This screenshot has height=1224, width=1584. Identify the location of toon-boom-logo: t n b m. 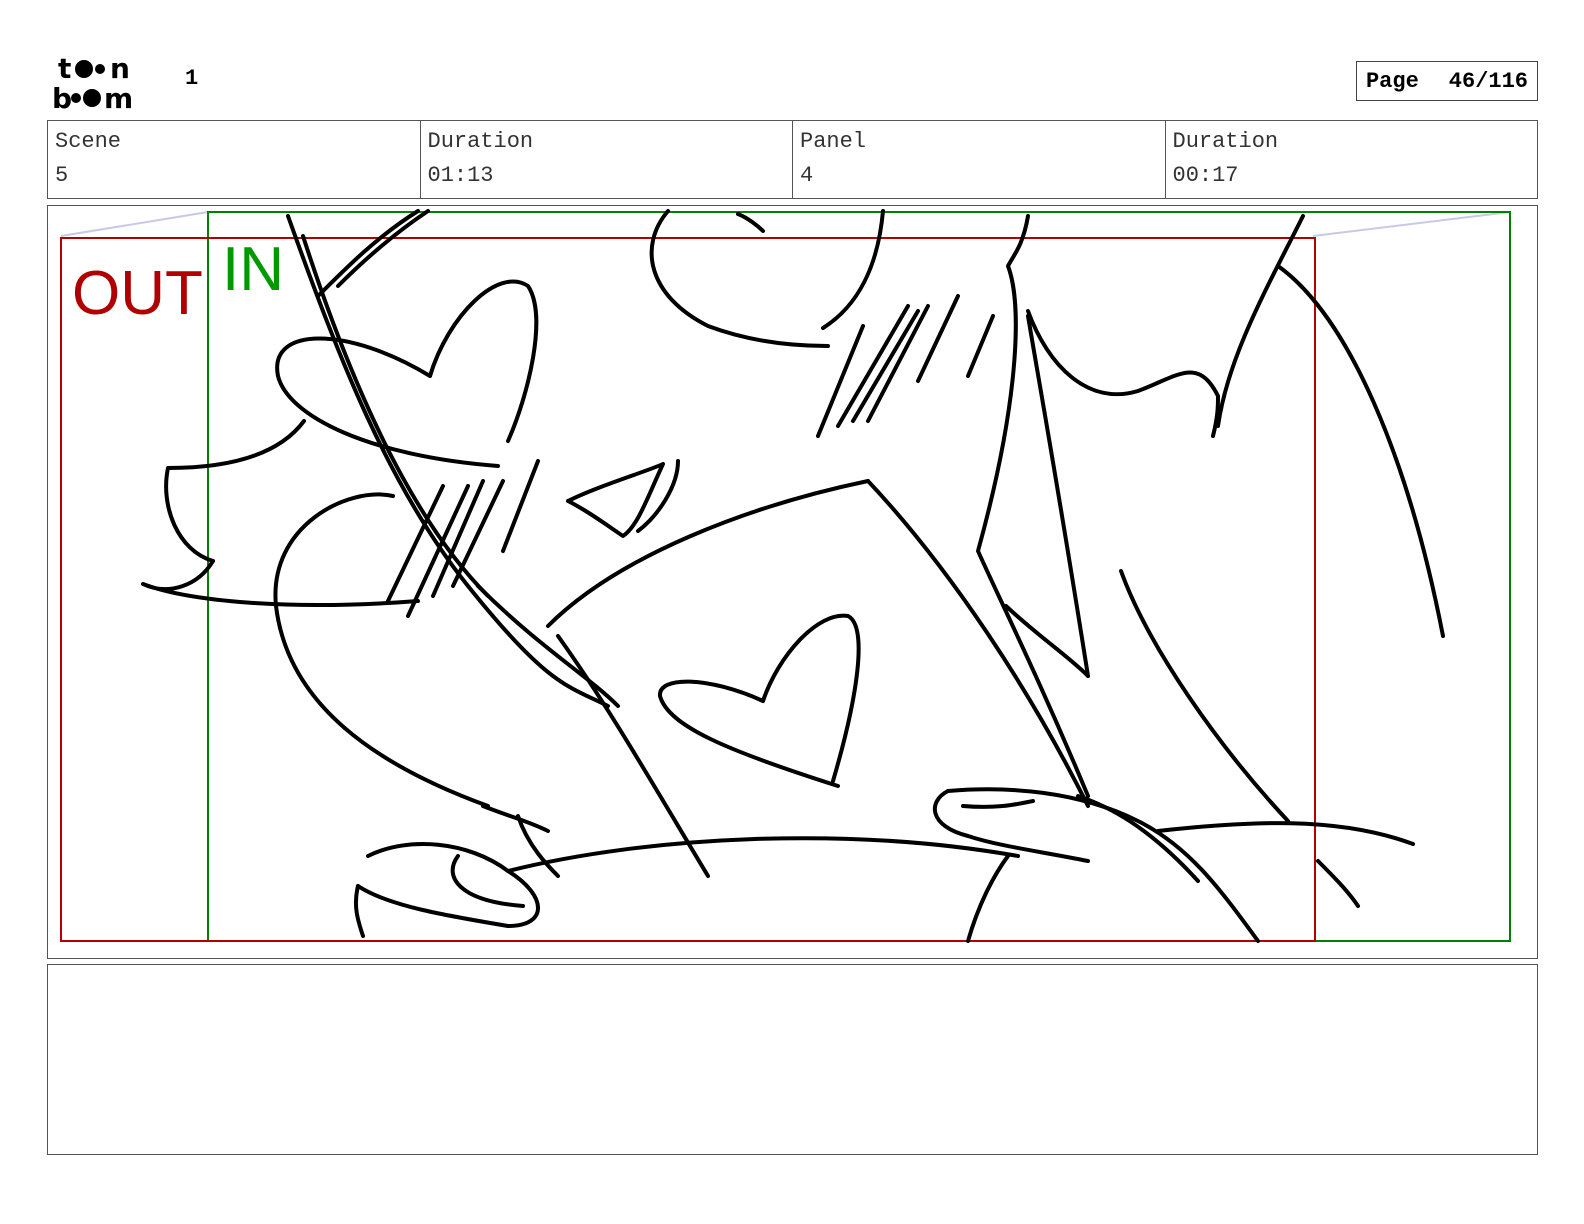
(92, 82).